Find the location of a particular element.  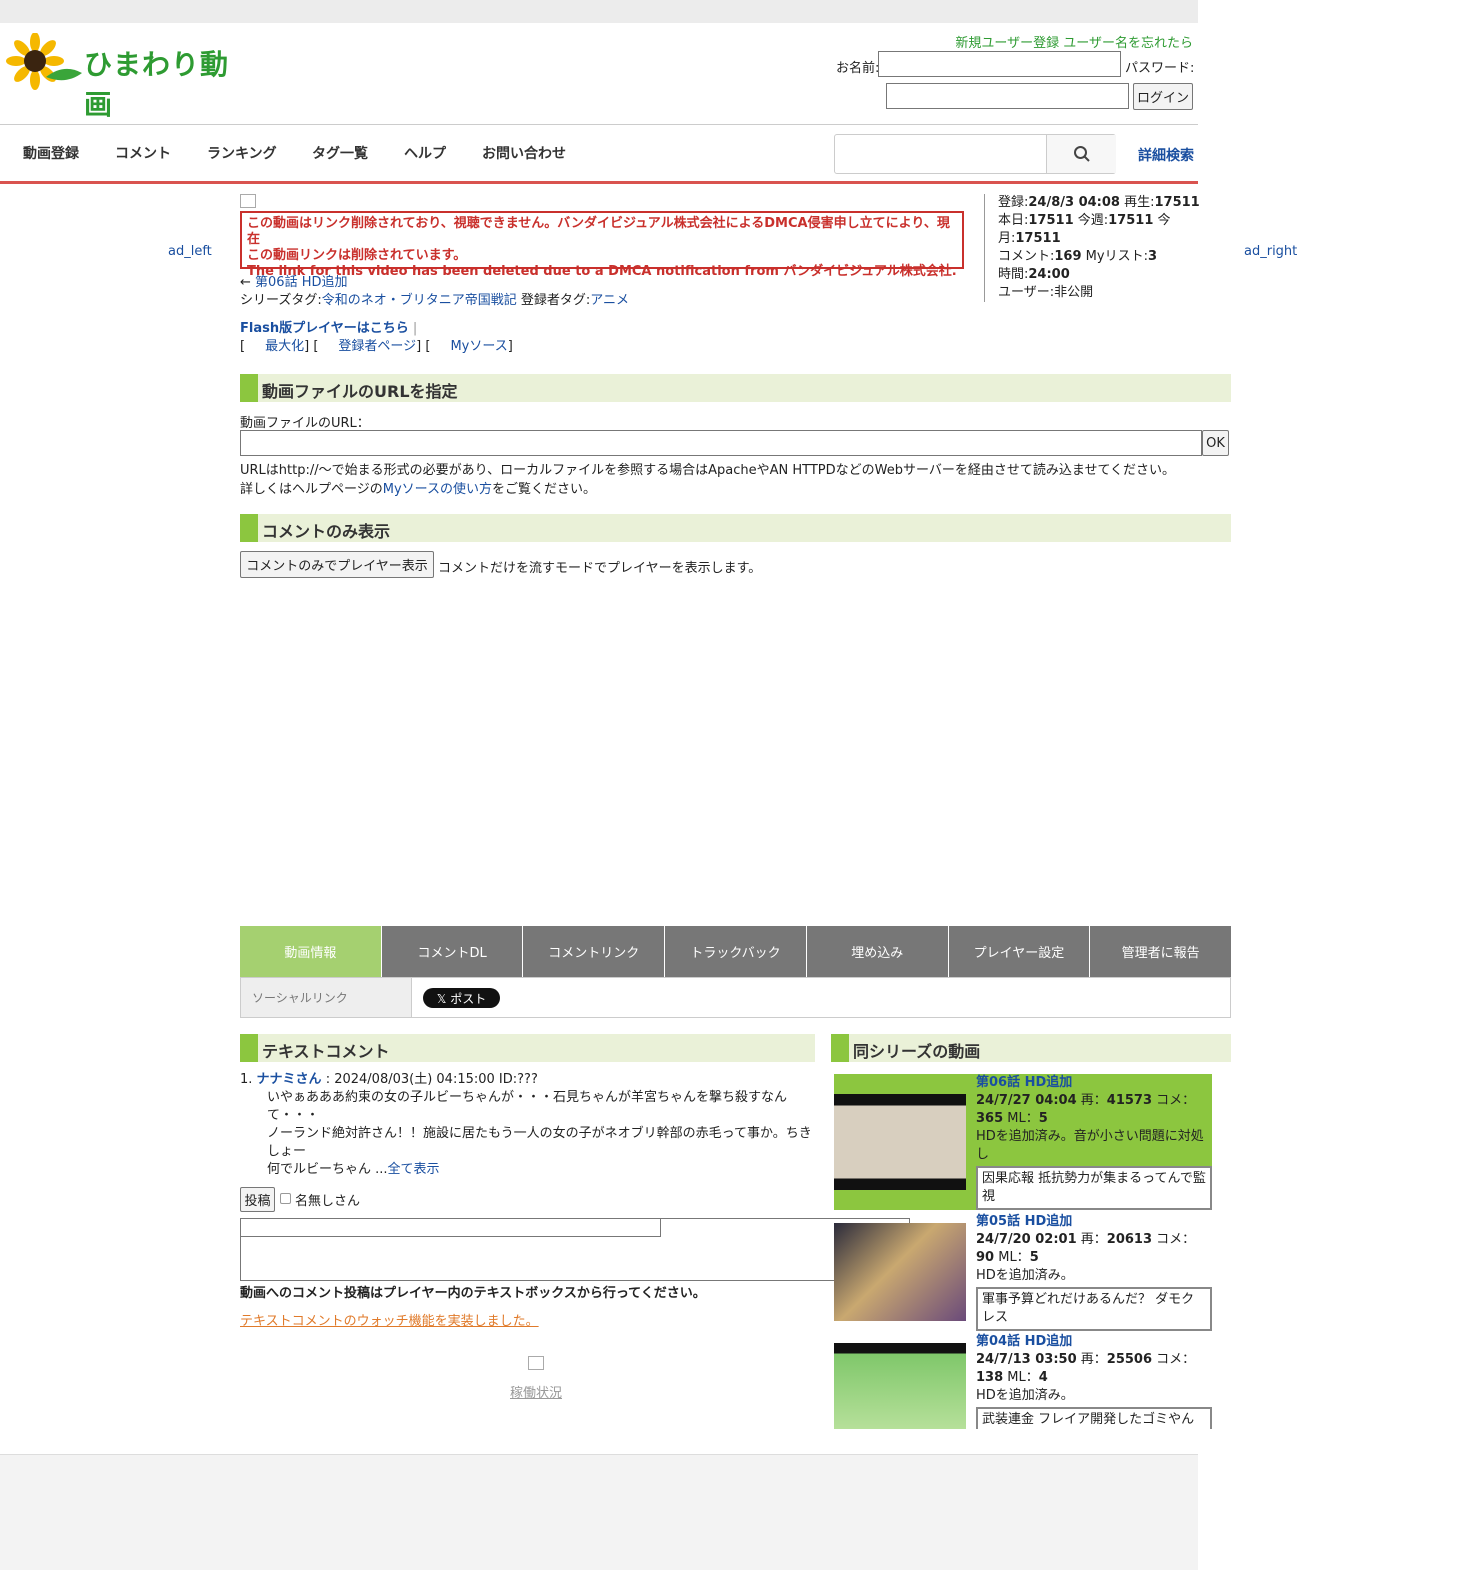

series-tag-link: 令和のネオ・ブリタニア帝国戦記 is located at coordinates (419, 300).